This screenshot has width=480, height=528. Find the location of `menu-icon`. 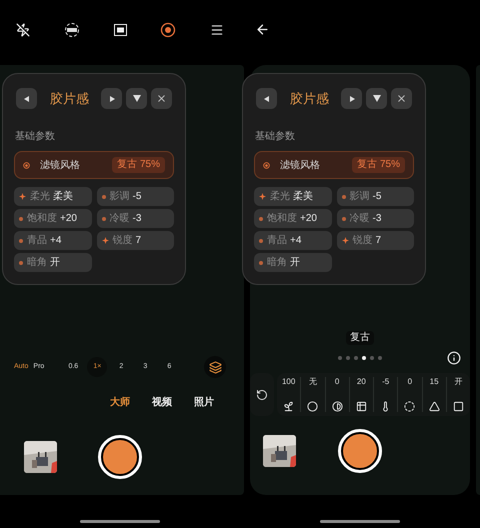

menu-icon is located at coordinates (217, 29).